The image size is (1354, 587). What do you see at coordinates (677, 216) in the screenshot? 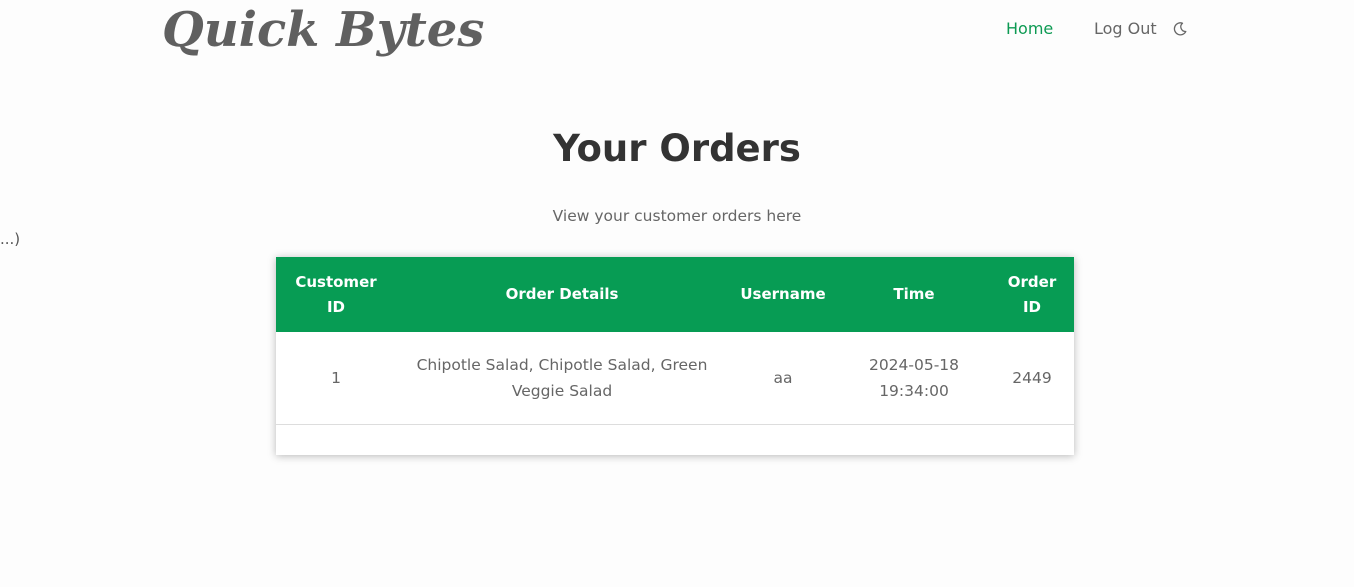
I see `page-subtitle: View your customer orders here` at bounding box center [677, 216].